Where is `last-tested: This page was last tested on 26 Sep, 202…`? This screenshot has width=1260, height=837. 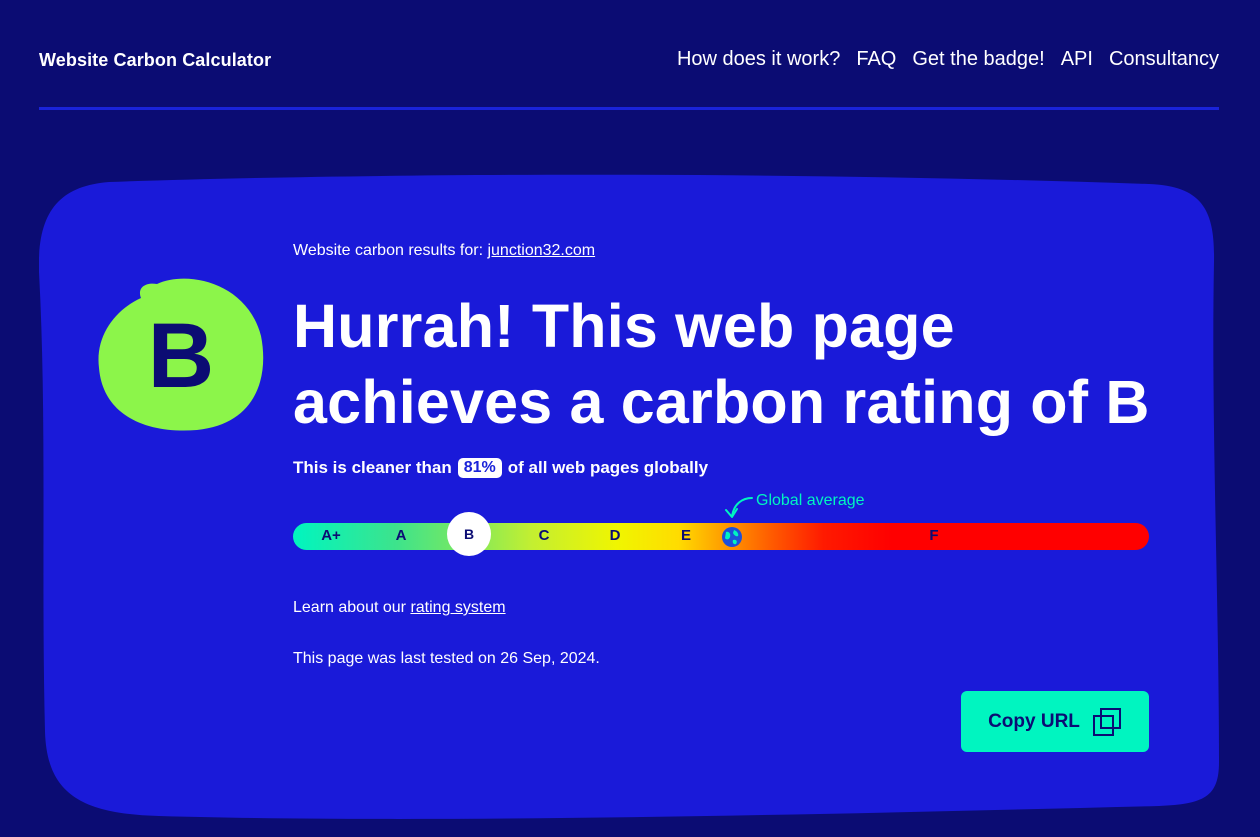
last-tested: This page was last tested on 26 Sep, 202… is located at coordinates (446, 658).